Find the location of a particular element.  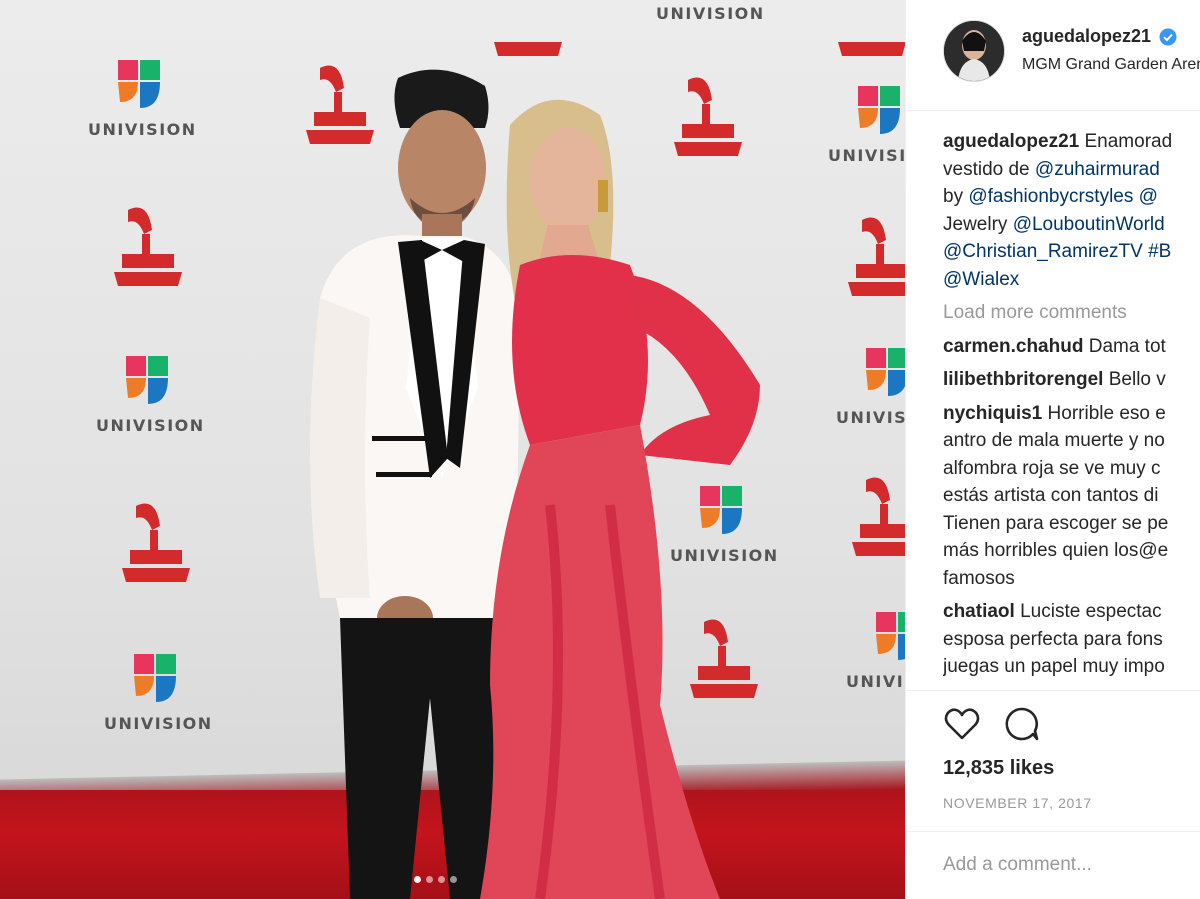

caption-line: Jewelry @LouboutinWorld is located at coordinates (1071, 225).